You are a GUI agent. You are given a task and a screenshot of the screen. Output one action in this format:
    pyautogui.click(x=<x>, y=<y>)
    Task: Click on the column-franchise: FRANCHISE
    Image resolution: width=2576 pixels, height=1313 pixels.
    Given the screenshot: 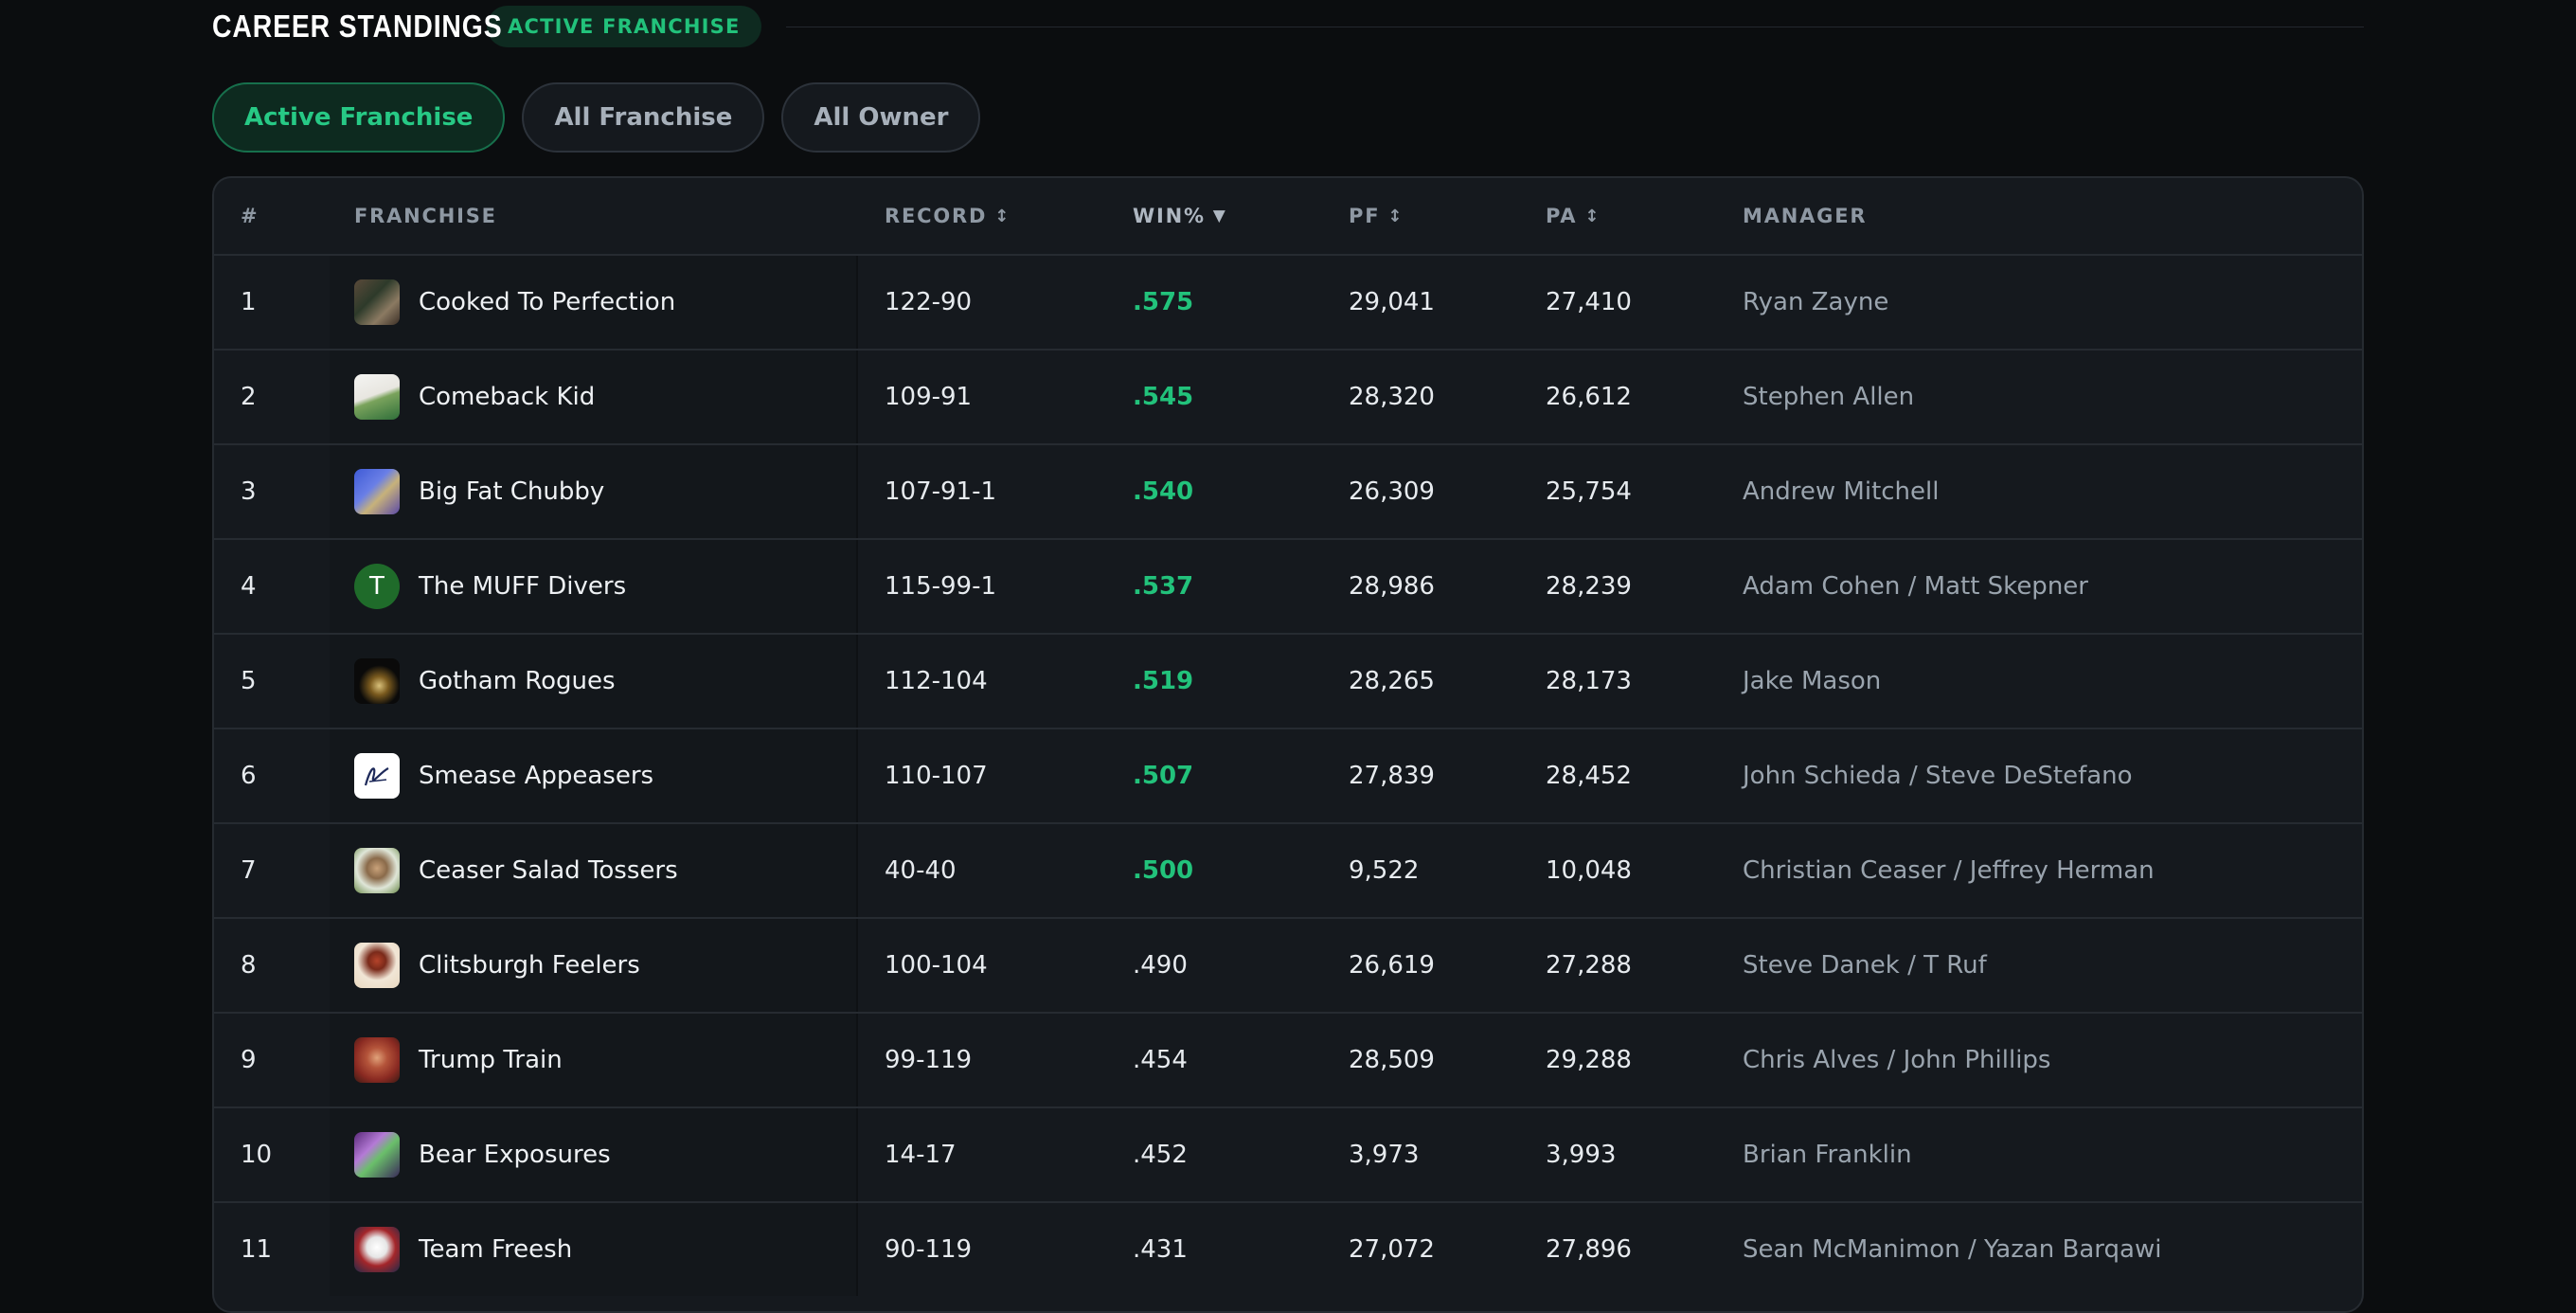 What is the action you would take?
    pyautogui.click(x=425, y=216)
    